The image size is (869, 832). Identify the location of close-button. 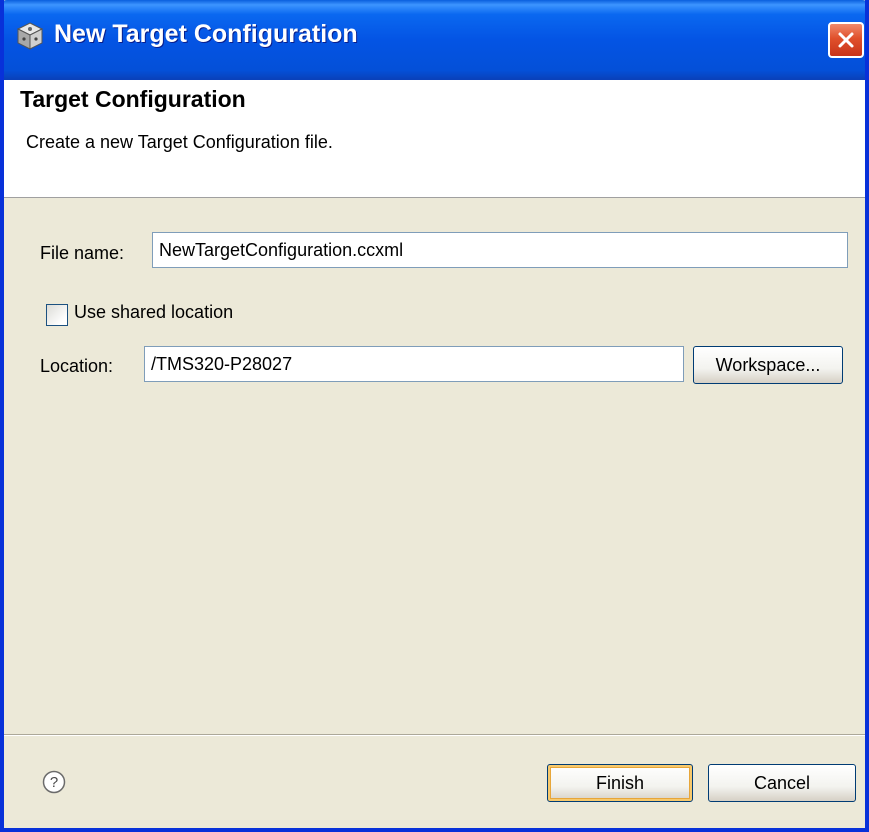
(846, 40).